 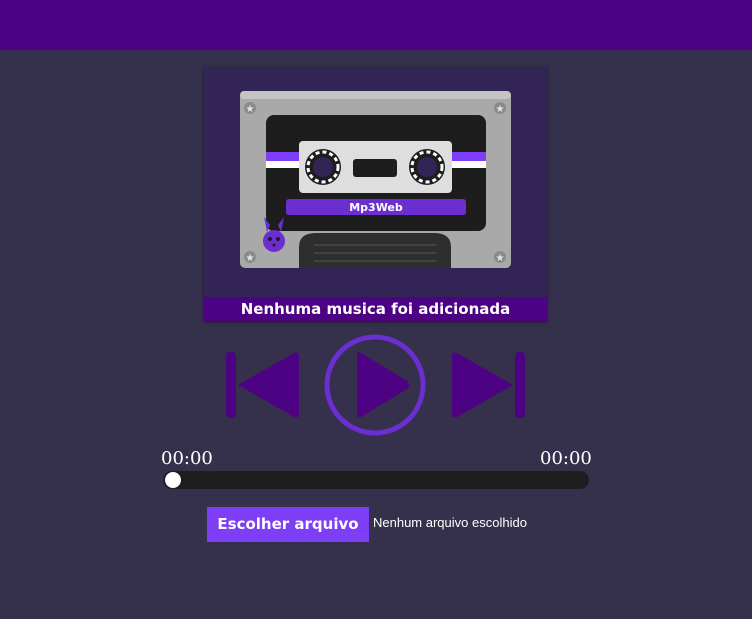 What do you see at coordinates (566, 458) in the screenshot?
I see `total-time: 00:00` at bounding box center [566, 458].